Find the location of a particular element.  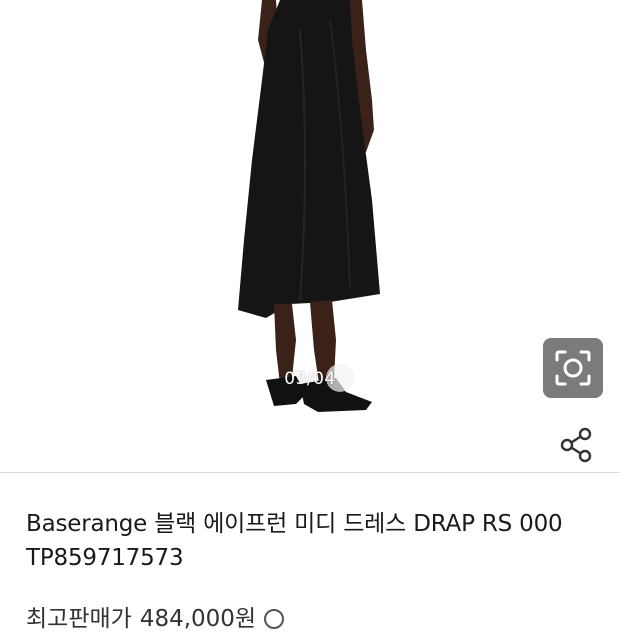

image-page-indicator: 03/04 is located at coordinates (310, 379).